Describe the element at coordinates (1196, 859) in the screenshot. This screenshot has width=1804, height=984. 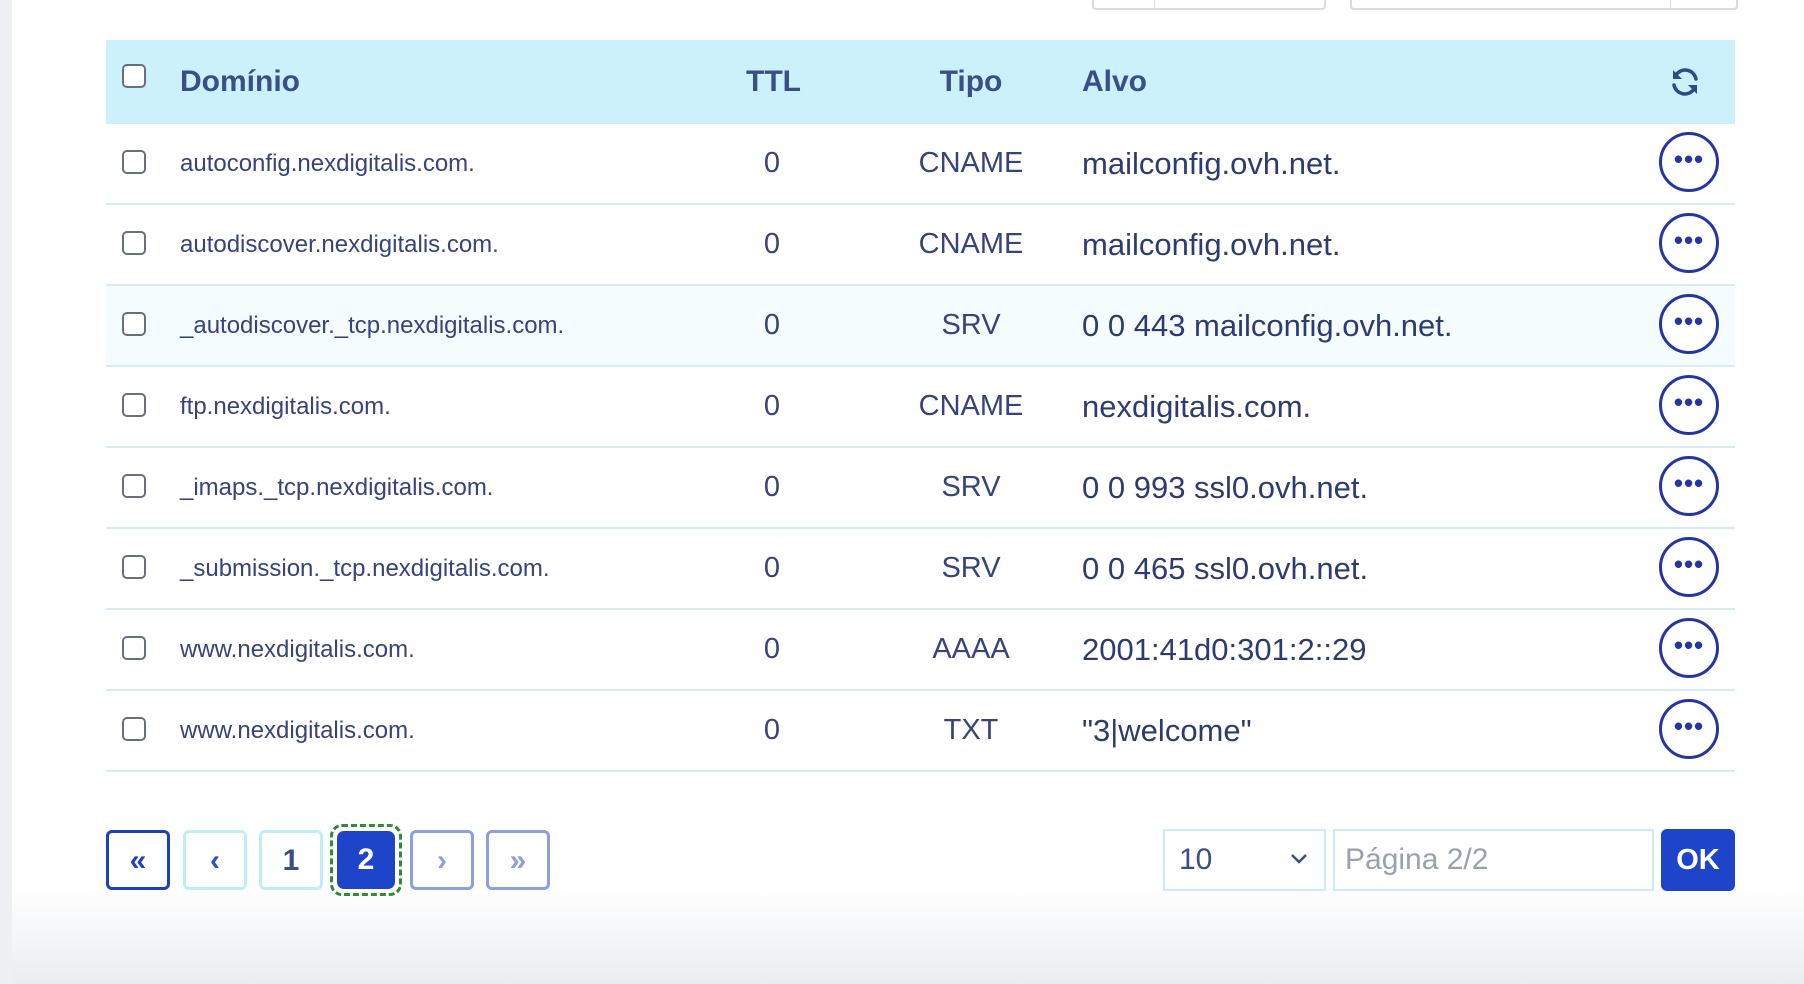
I see `page-size-value: 10` at that location.